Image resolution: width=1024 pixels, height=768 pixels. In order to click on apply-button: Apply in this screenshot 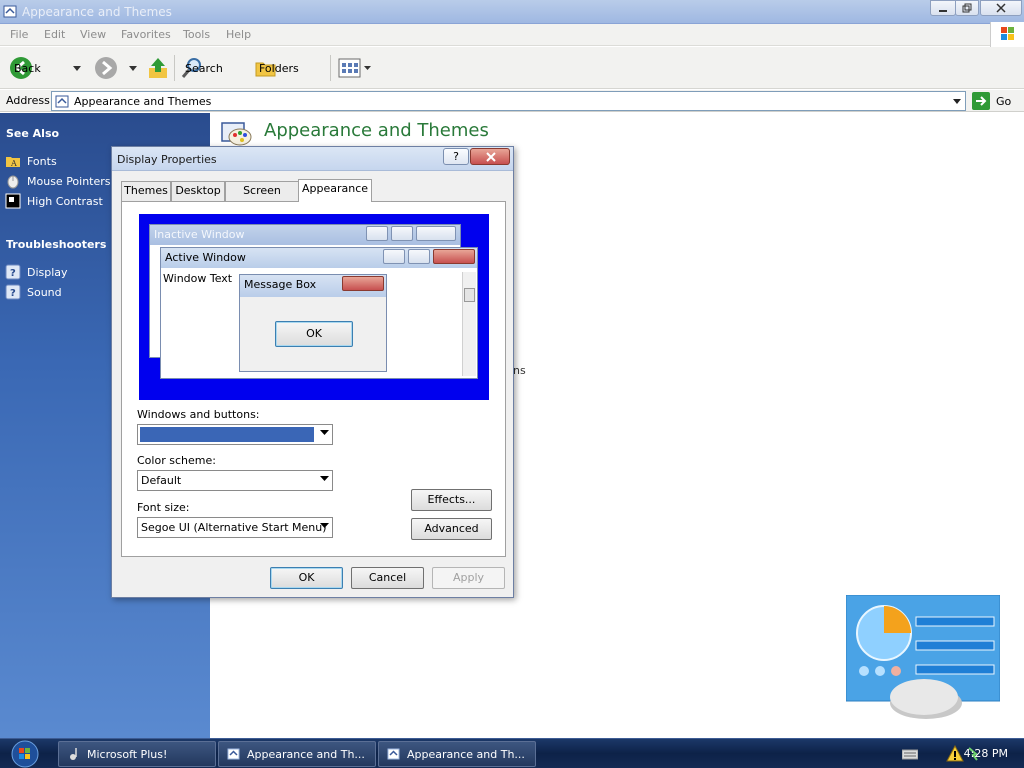, I will do `click(468, 578)`.